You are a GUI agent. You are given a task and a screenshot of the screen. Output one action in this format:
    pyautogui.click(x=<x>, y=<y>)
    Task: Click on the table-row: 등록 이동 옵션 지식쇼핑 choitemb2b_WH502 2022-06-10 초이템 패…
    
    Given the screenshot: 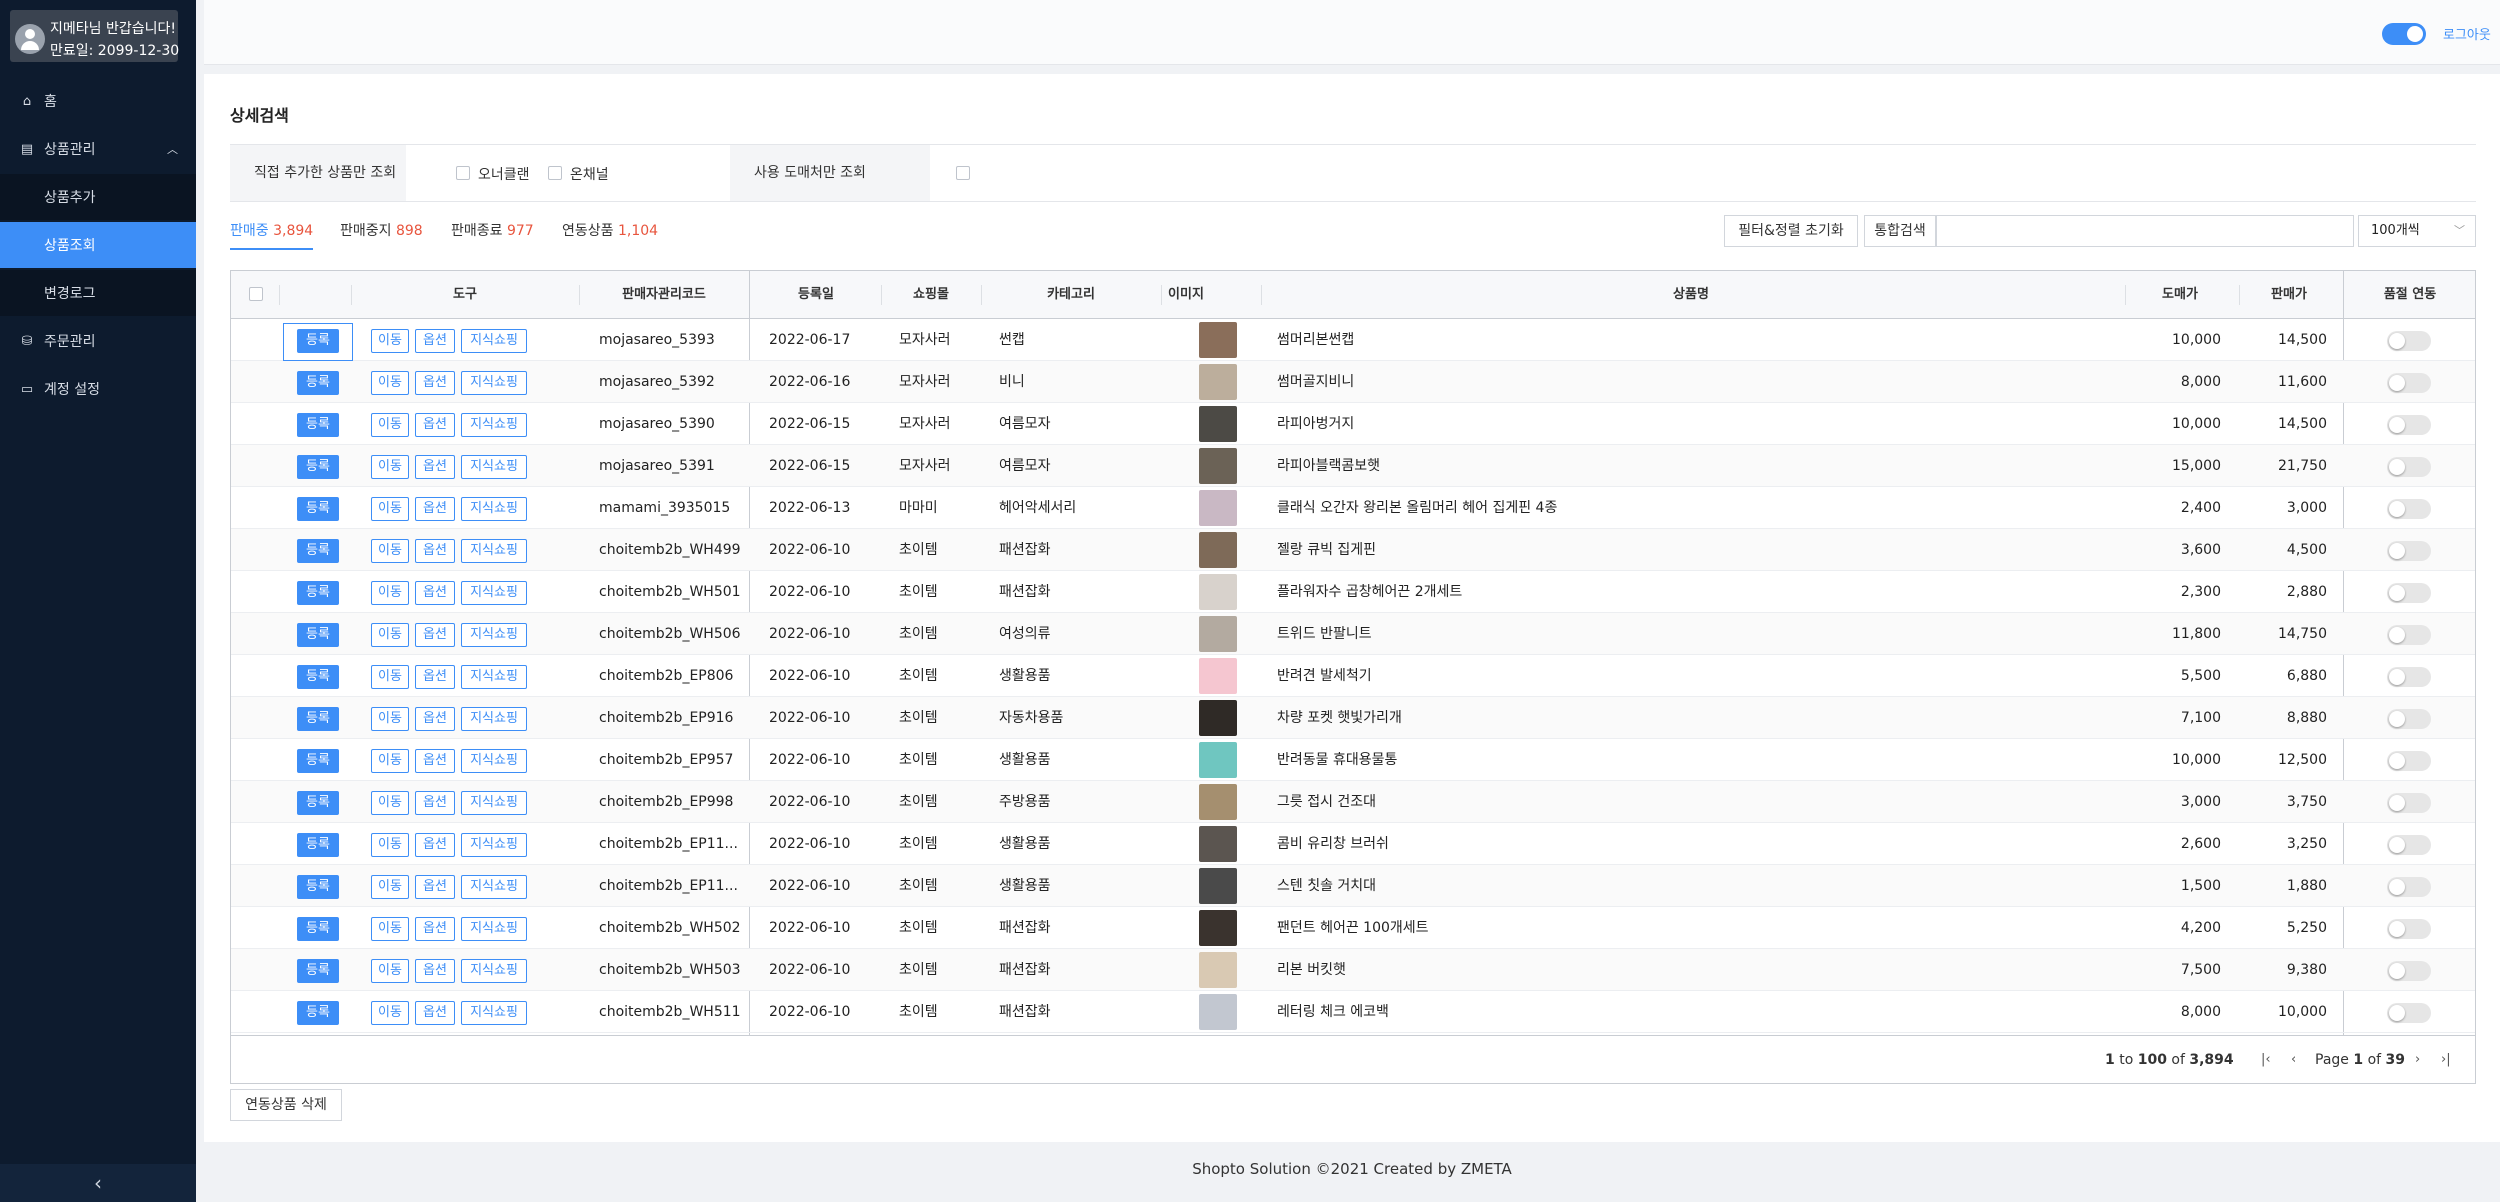 What is the action you would take?
    pyautogui.click(x=1353, y=928)
    